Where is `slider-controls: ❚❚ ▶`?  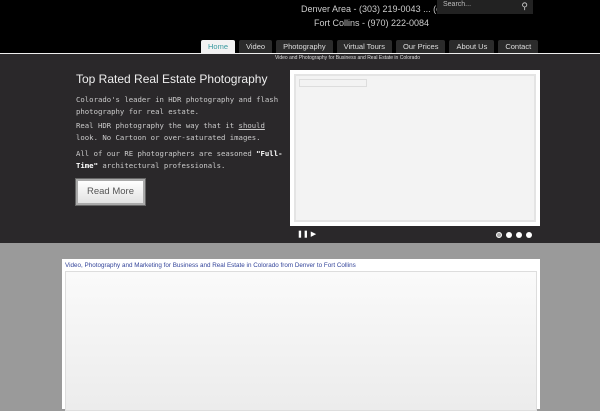
slider-controls: ❚❚ ▶ is located at coordinates (306, 234).